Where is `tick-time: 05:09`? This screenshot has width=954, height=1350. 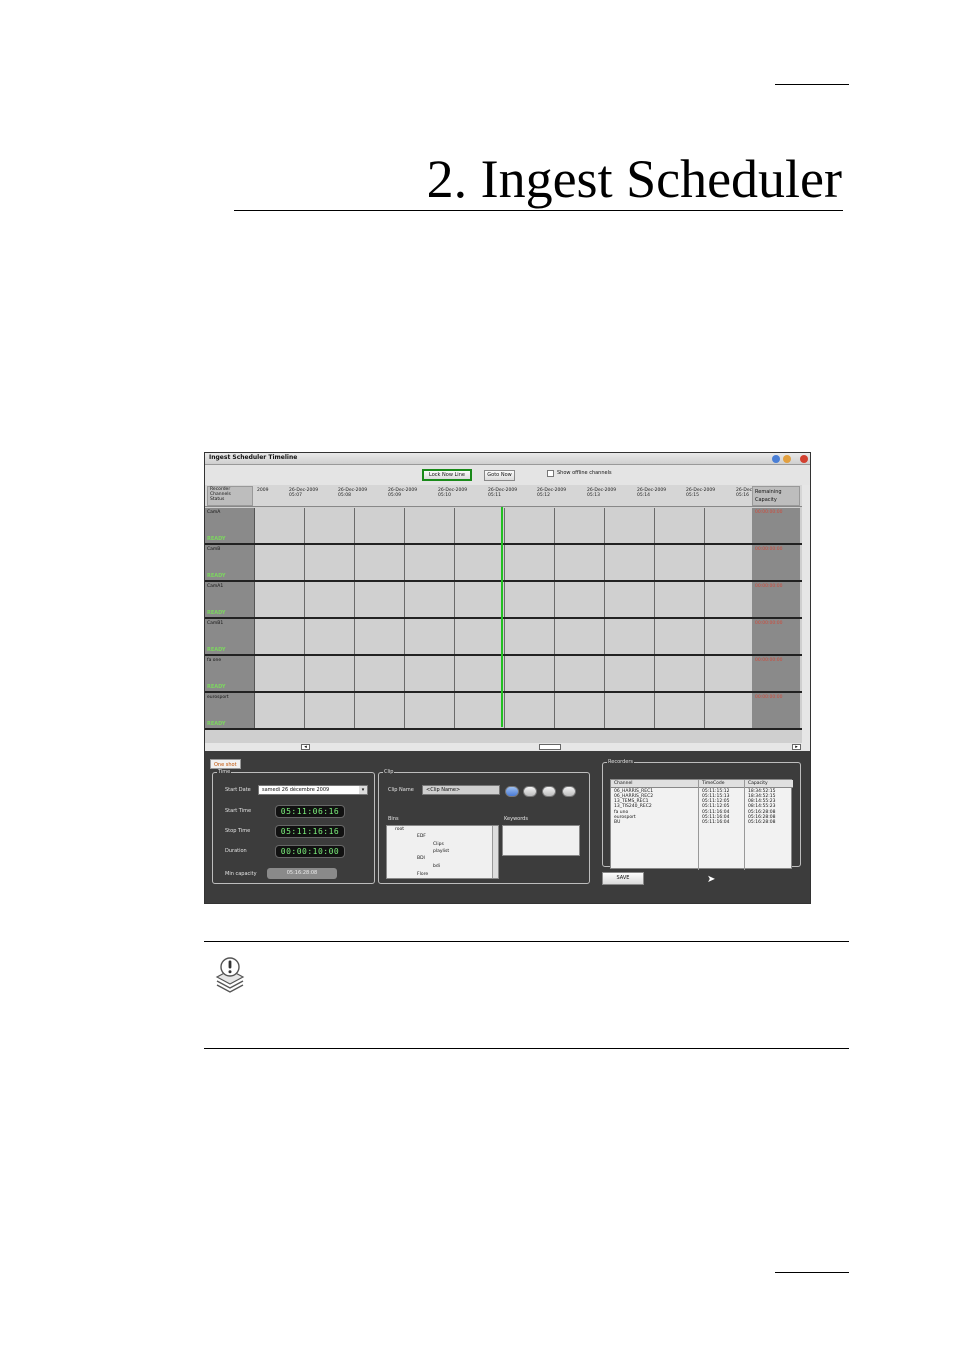 tick-time: 05:09 is located at coordinates (394, 495).